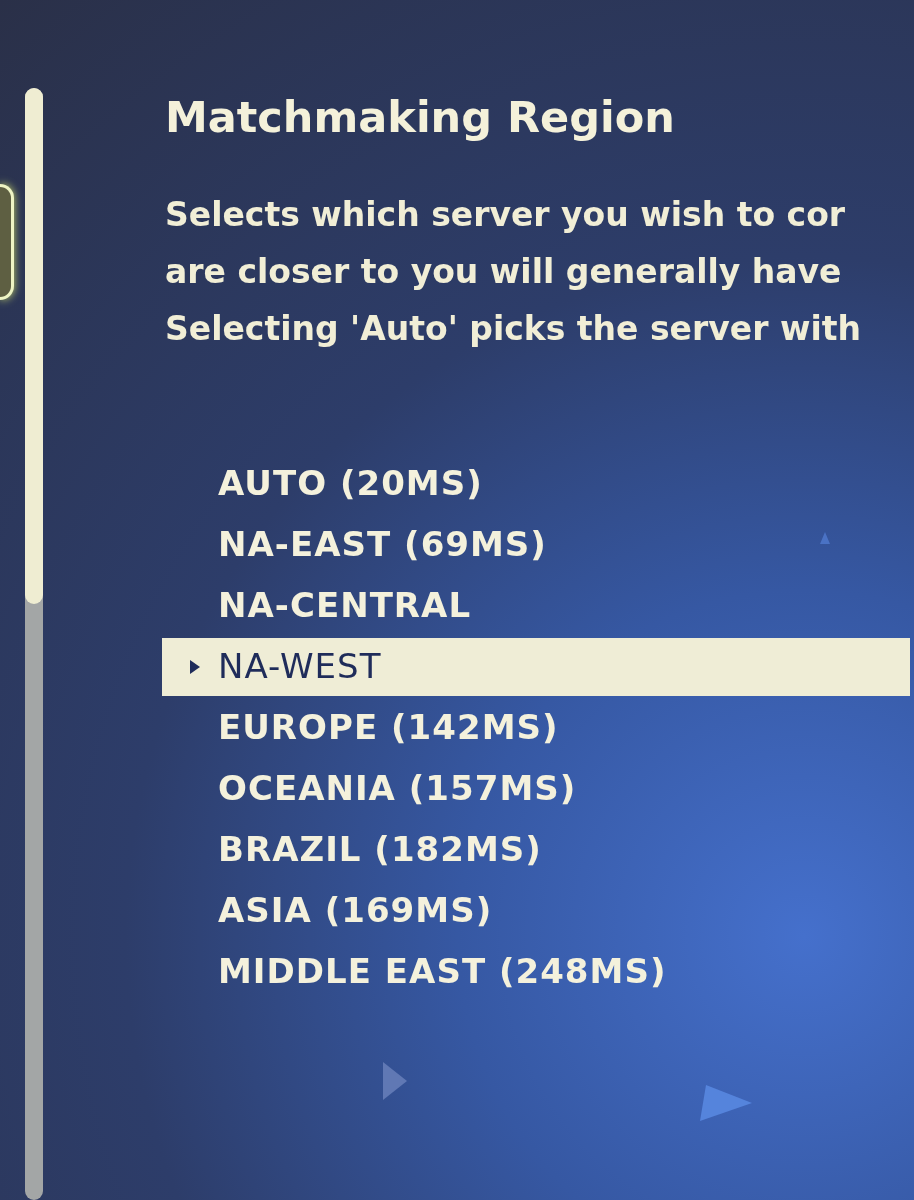 The width and height of the screenshot is (914, 1200). I want to click on region-option: NA-EAST (69MS), so click(382, 544).